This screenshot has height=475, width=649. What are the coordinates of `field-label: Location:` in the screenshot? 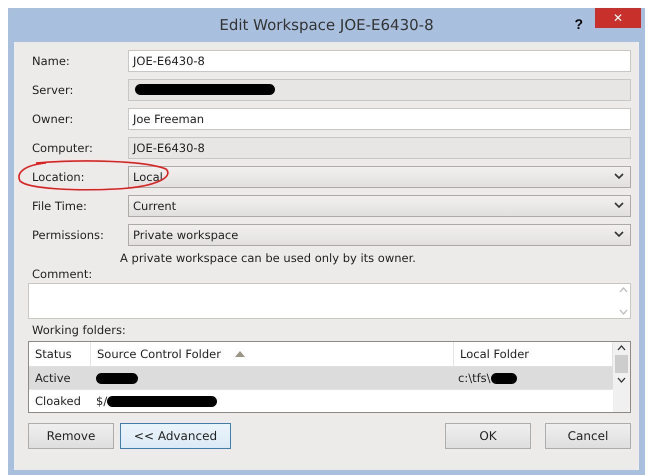 It's located at (58, 177).